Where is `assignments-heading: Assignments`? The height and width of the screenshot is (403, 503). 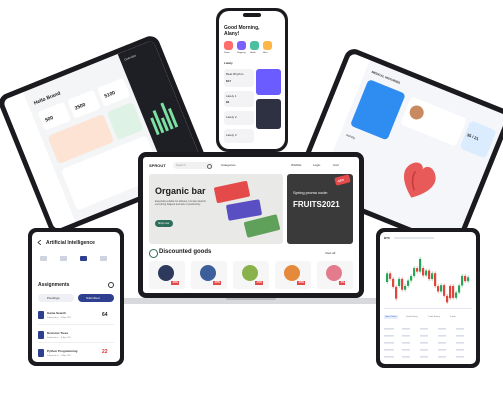
assignments-heading: Assignments is located at coordinates (54, 285).